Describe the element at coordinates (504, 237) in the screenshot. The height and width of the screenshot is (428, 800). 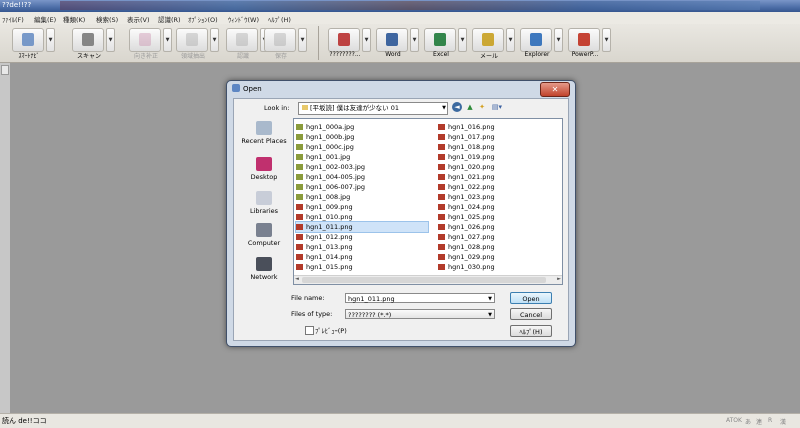
I see `file-item: hgn1_027.png` at that location.